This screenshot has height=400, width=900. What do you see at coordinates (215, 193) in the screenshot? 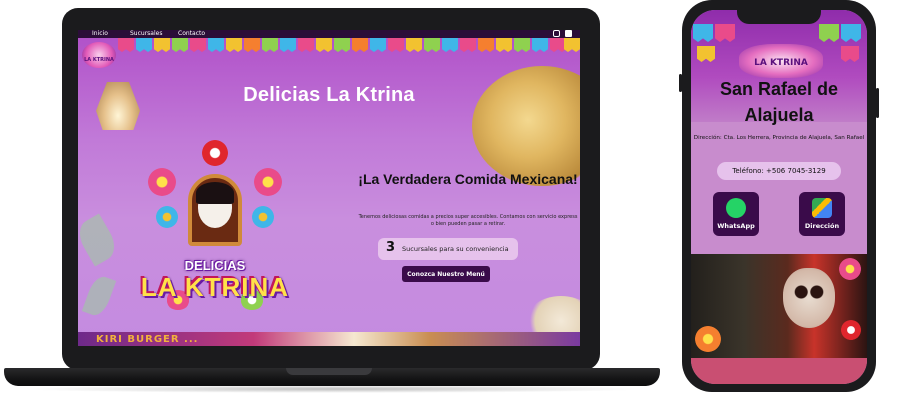
I see `catrina-hair` at bounding box center [215, 193].